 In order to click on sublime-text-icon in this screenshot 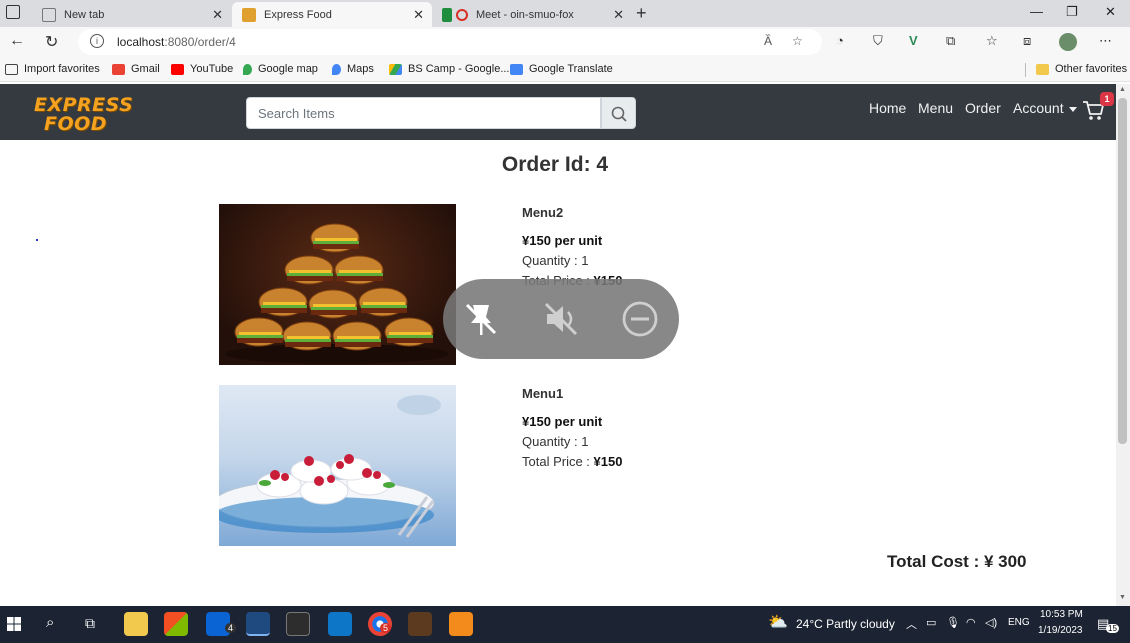, I will do `click(461, 624)`.